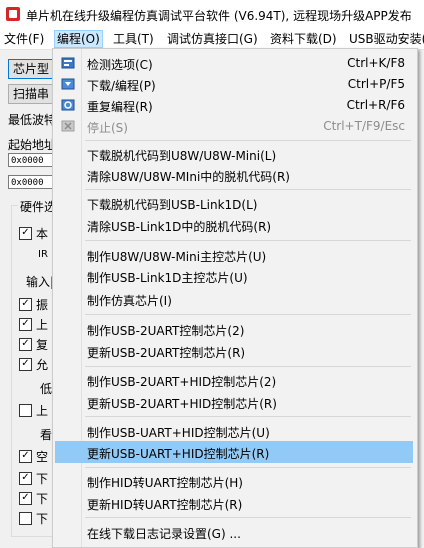 The width and height of the screenshot is (424, 548). I want to click on option-label: IR, so click(43, 254).